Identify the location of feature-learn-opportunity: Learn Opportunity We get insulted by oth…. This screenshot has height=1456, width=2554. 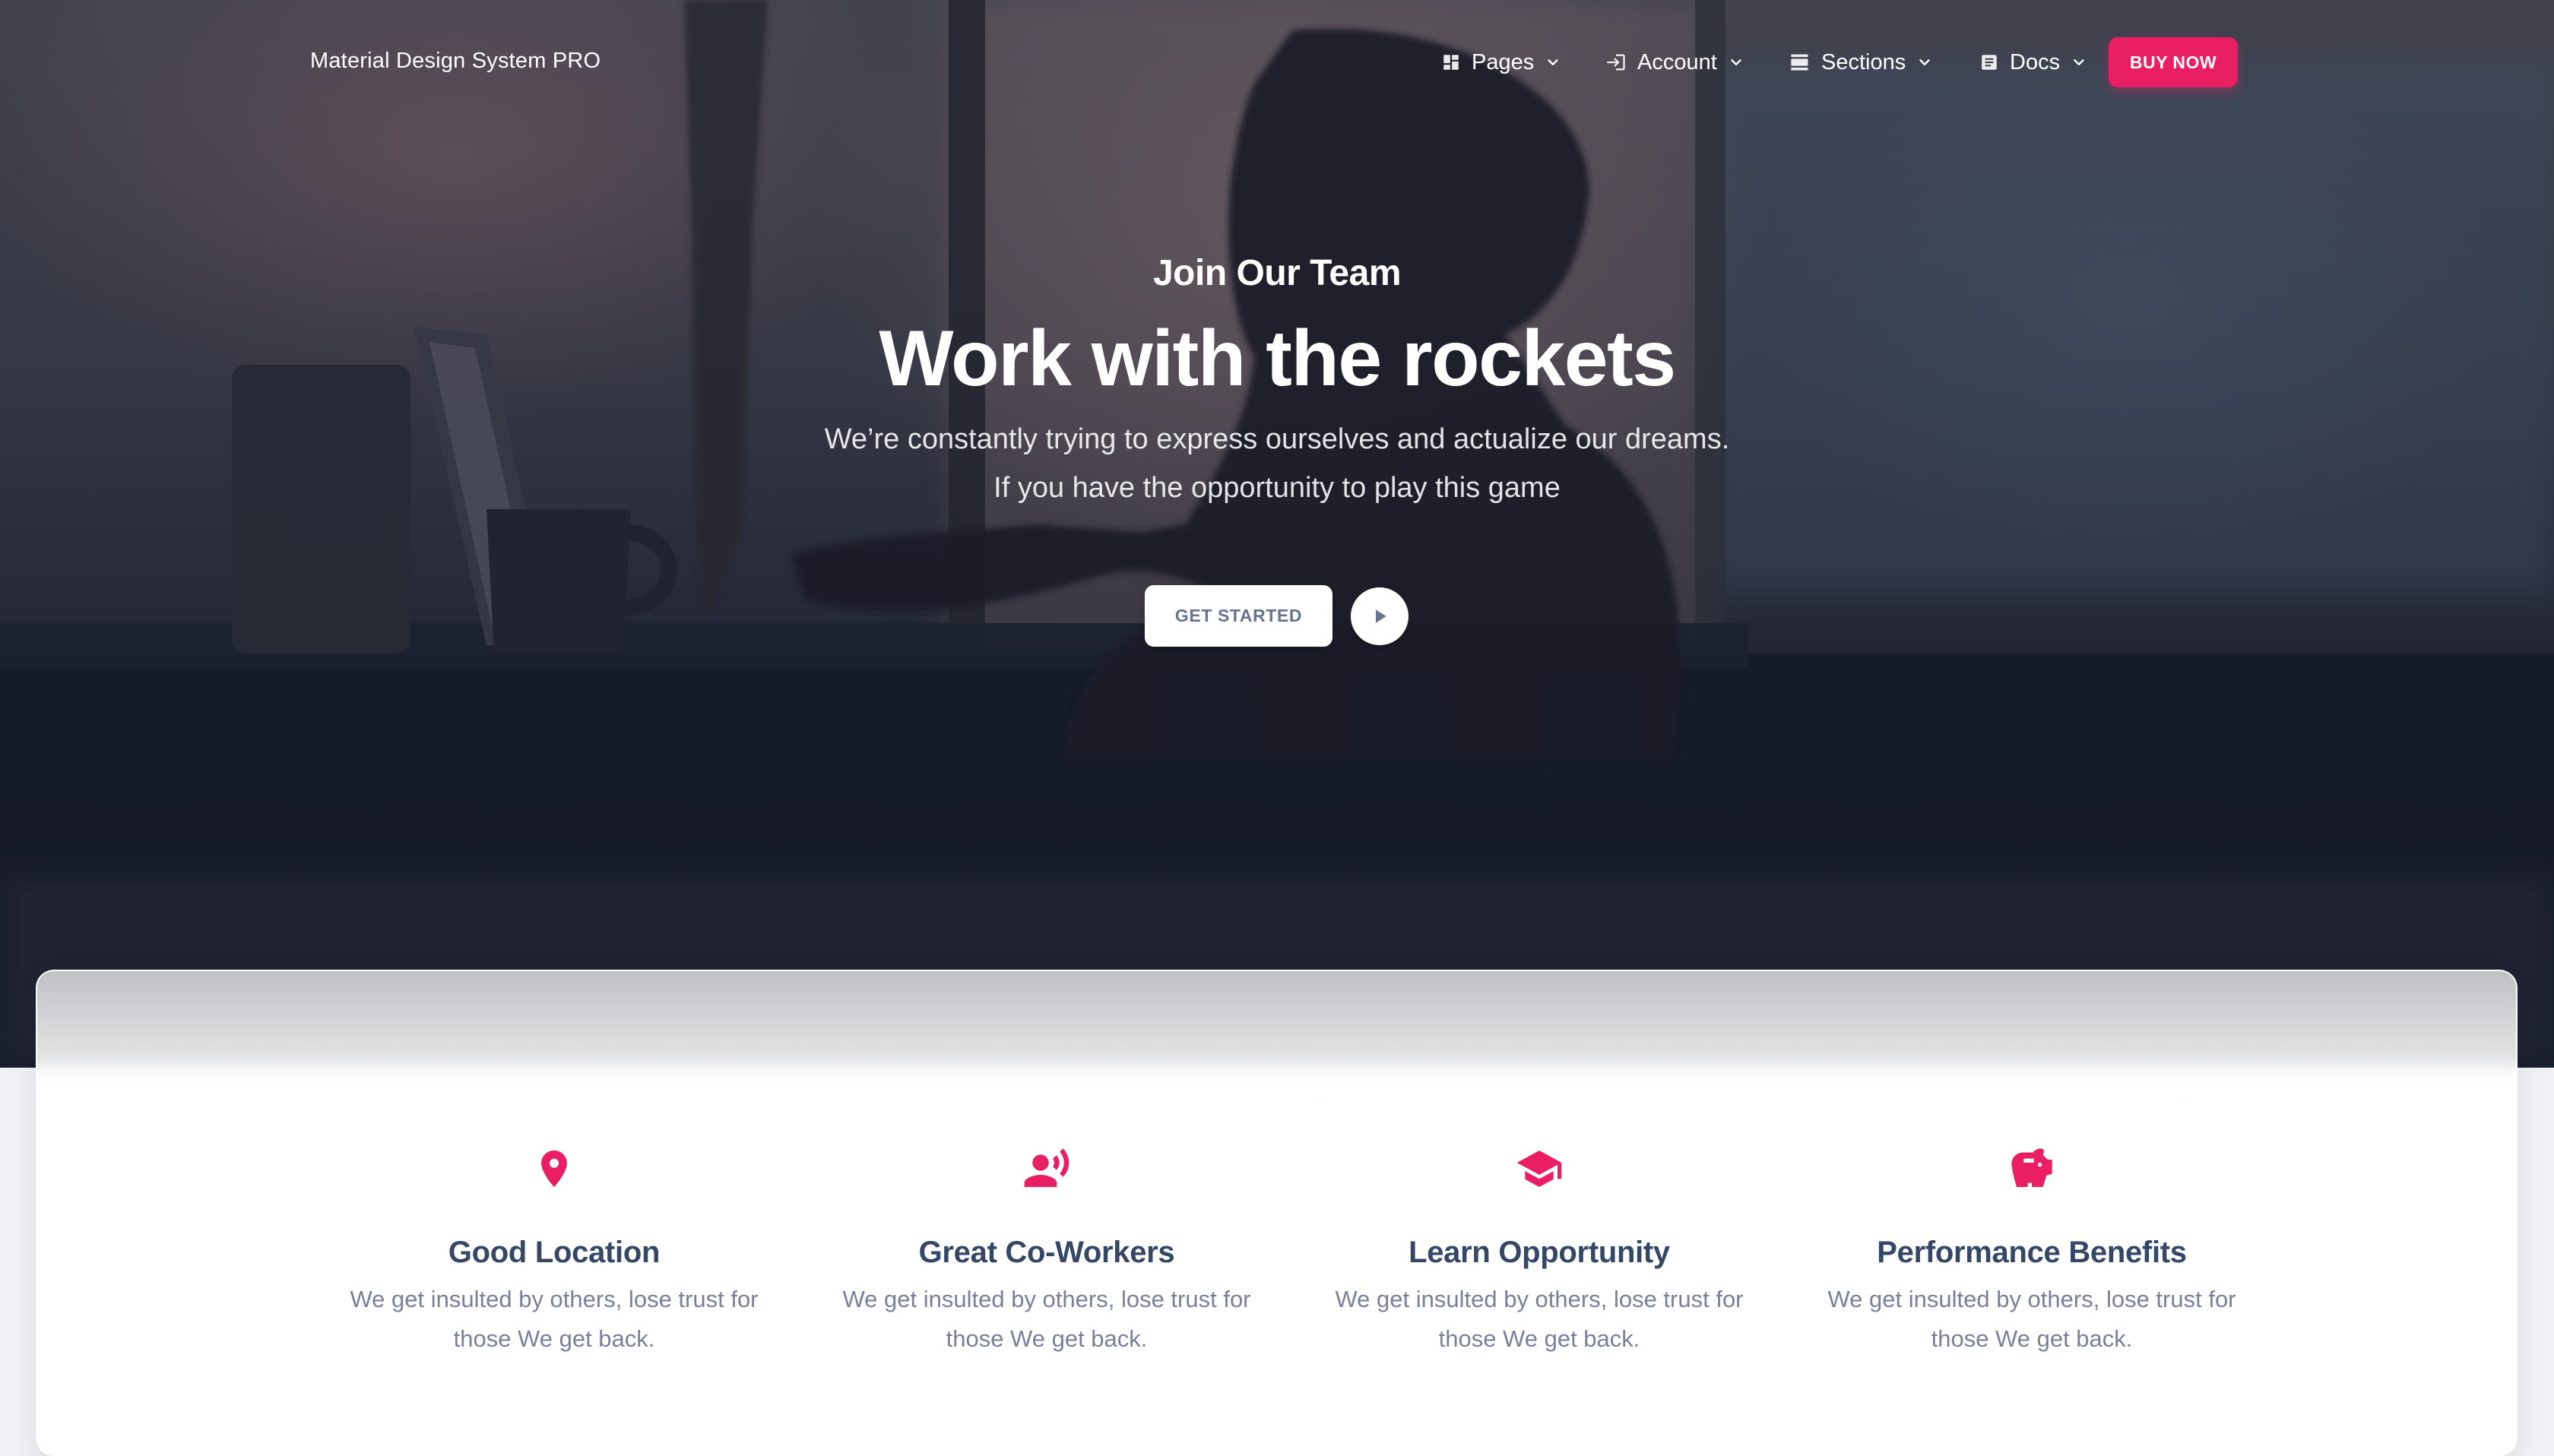
(1539, 1248).